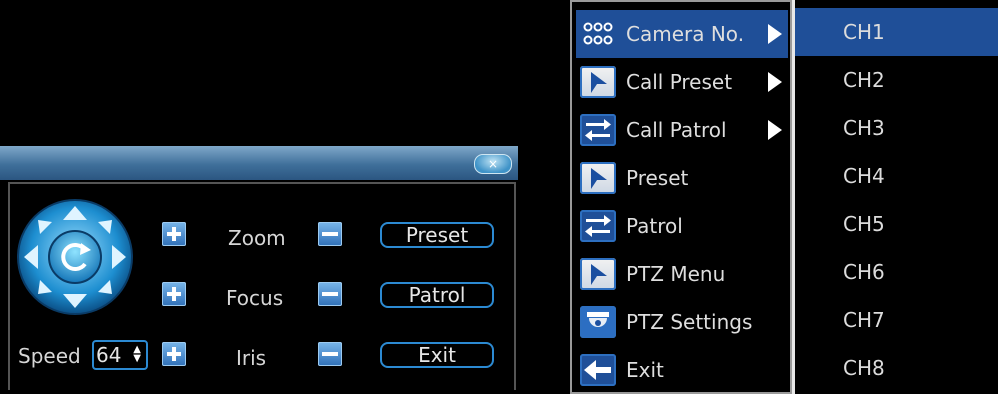  I want to click on submenu-item-ch5: CH5, so click(896, 224).